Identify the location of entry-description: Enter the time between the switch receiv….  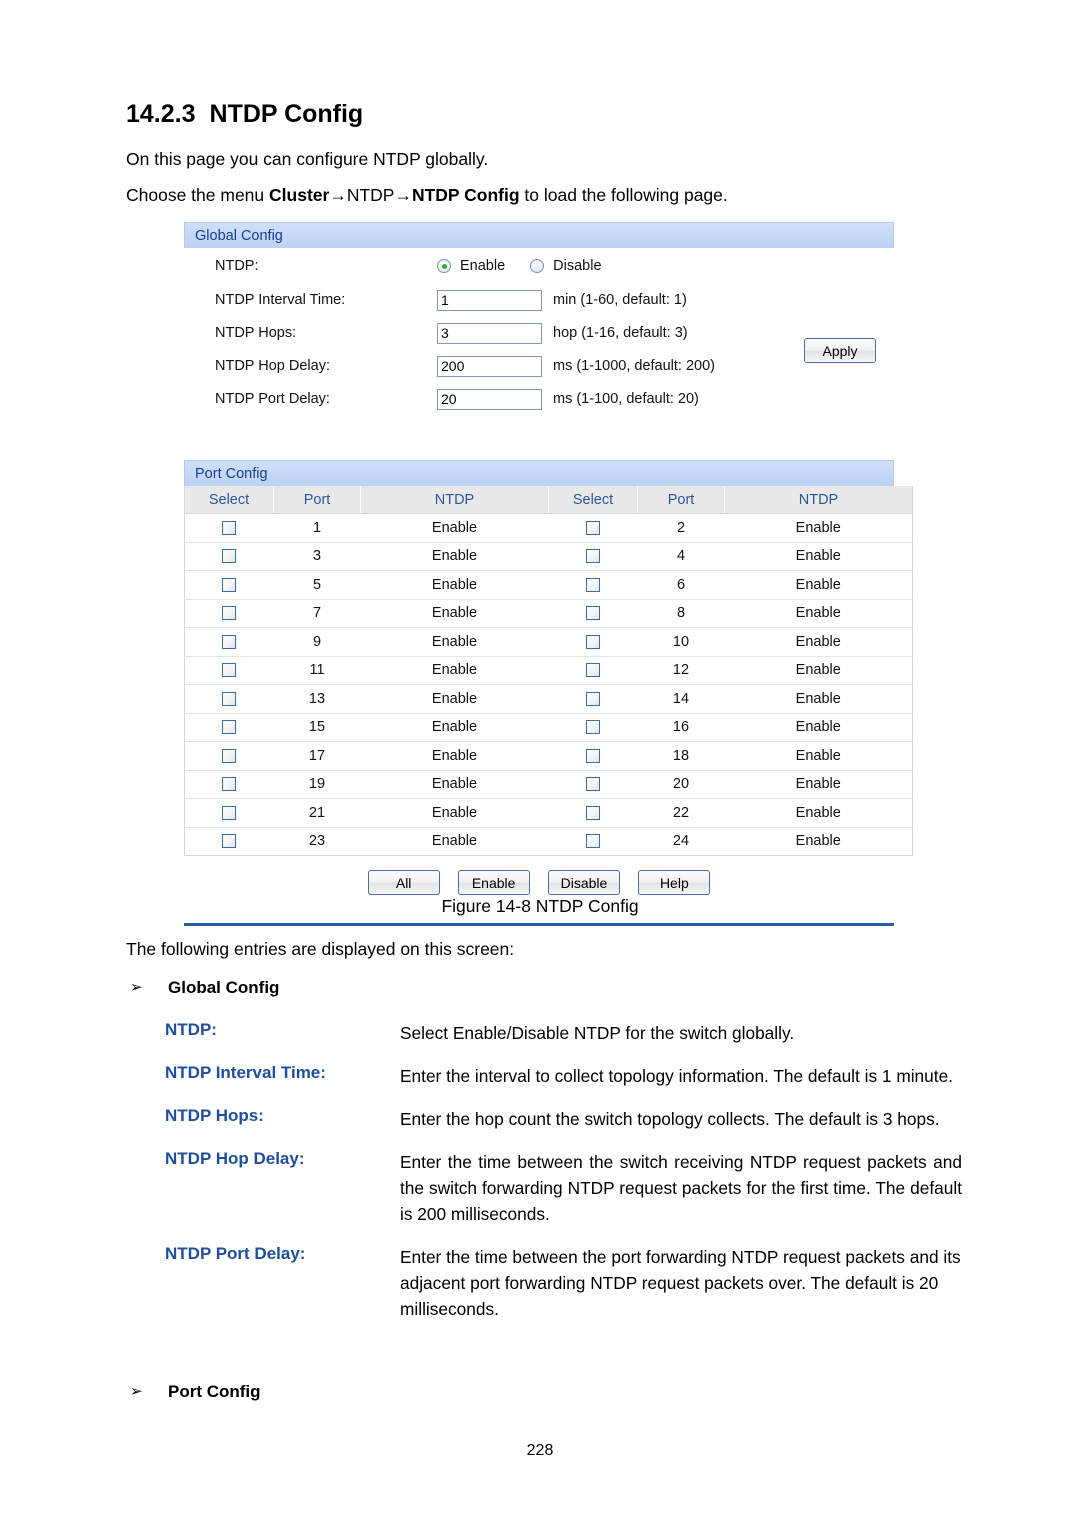
(681, 1188).